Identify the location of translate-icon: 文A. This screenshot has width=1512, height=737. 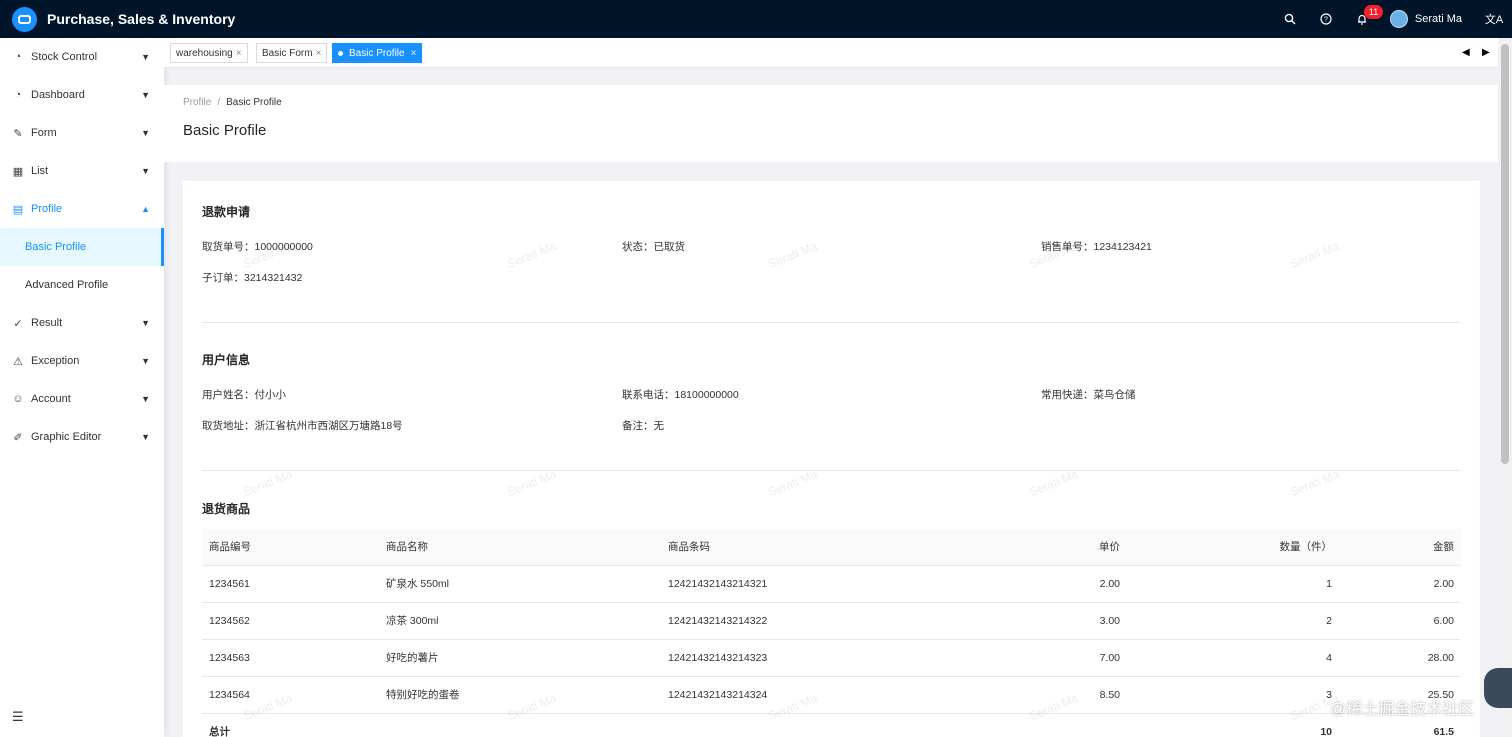
(1494, 19).